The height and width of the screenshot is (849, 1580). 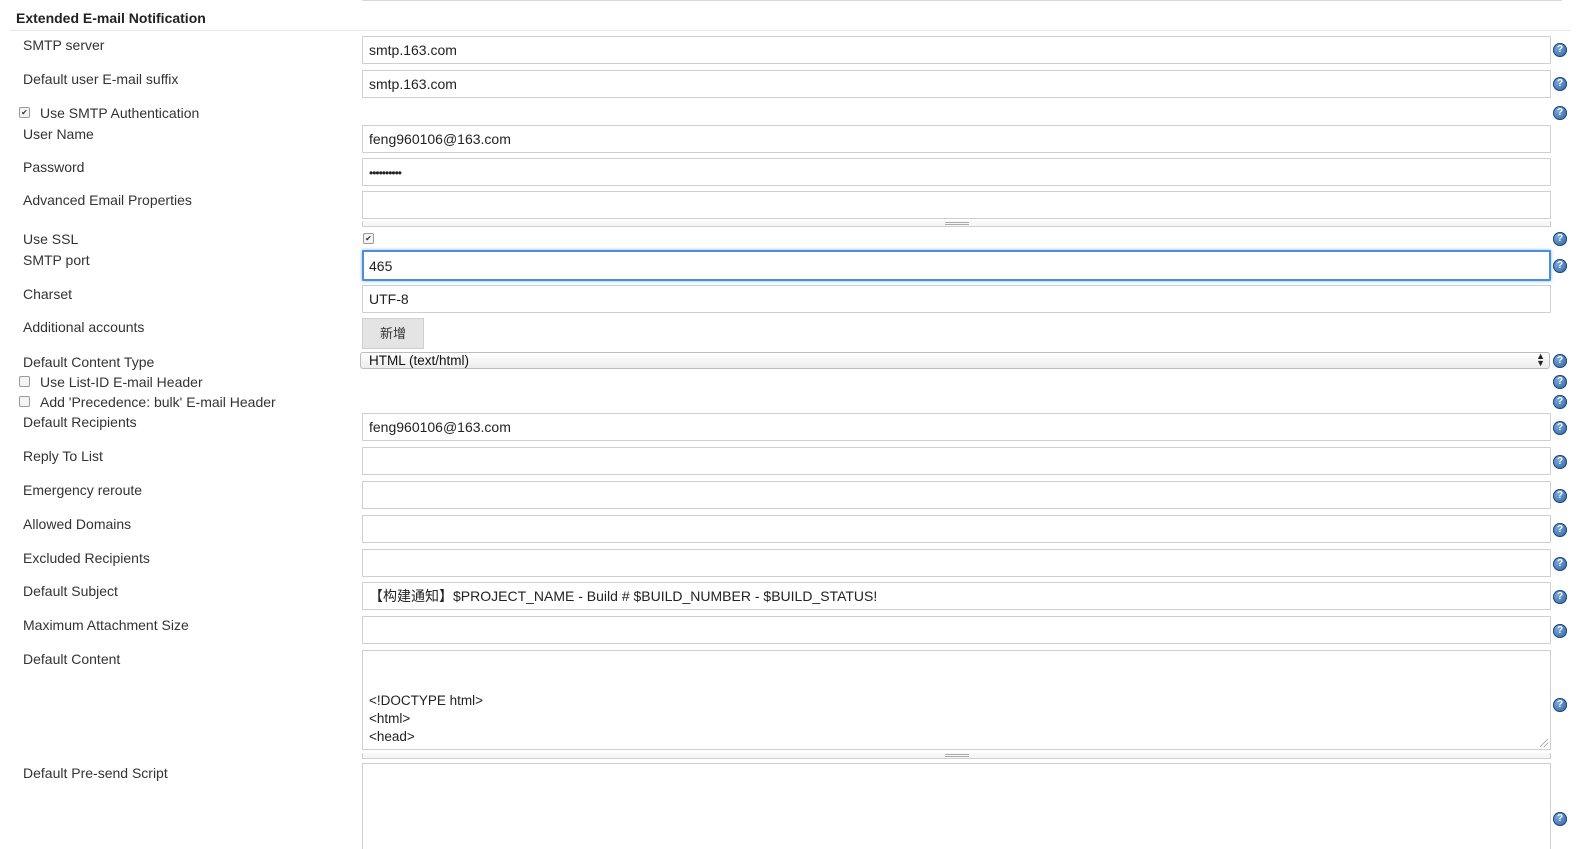 What do you see at coordinates (77, 524) in the screenshot?
I see `allowed-domains-label: Allowed Domains` at bounding box center [77, 524].